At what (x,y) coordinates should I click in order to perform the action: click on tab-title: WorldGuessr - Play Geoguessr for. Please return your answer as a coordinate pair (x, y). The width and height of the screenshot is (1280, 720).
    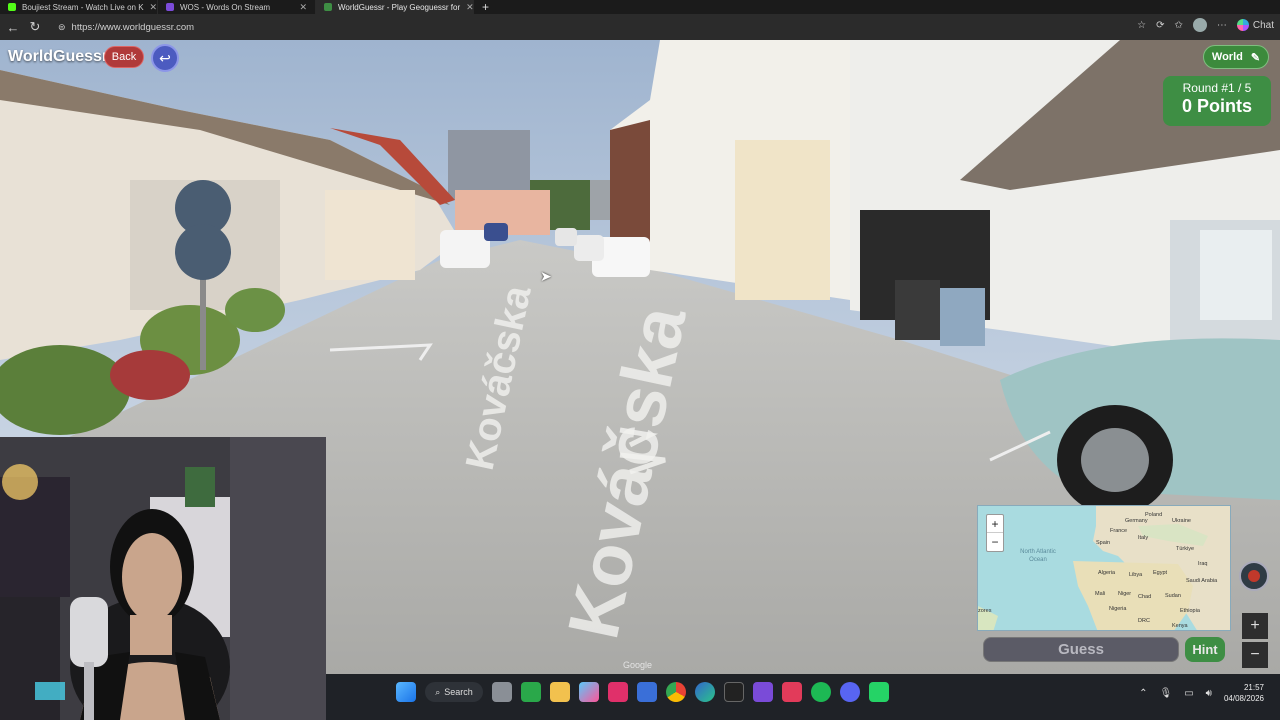
    Looking at the image, I should click on (399, 7).